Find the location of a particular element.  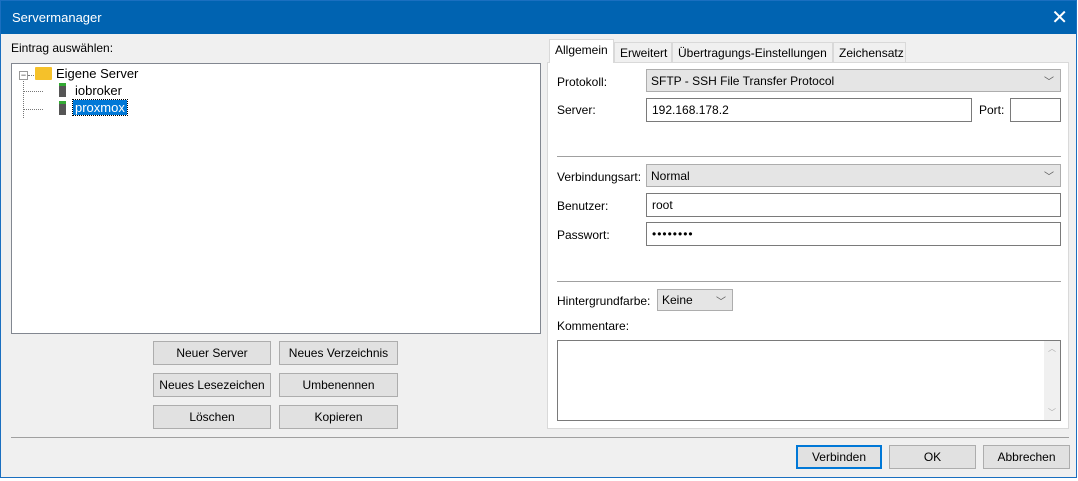

rename-button: Umbenennen is located at coordinates (338, 385).